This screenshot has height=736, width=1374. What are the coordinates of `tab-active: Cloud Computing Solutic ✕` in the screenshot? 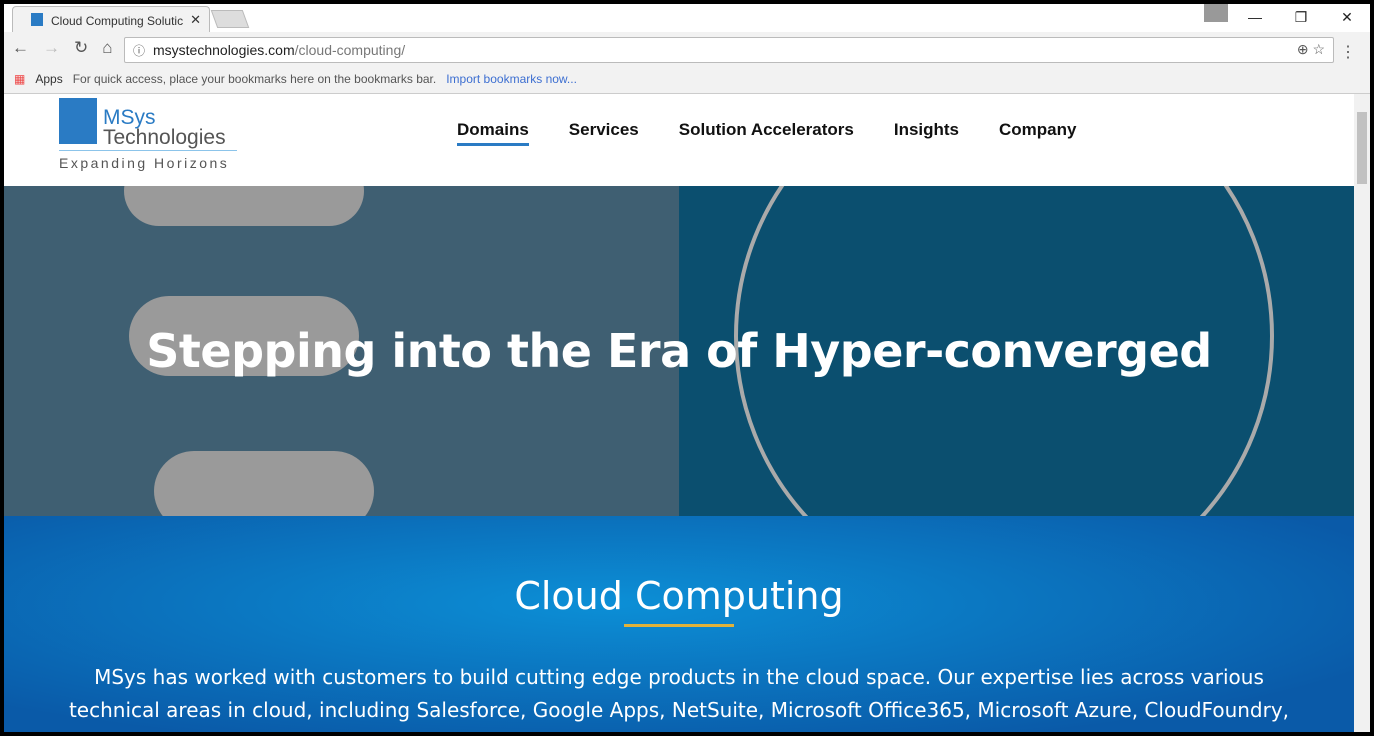 It's located at (111, 19).